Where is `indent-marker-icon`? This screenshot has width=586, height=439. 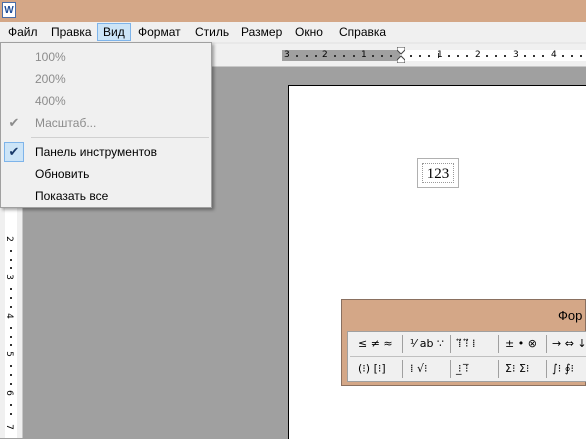
indent-marker-icon is located at coordinates (401, 55).